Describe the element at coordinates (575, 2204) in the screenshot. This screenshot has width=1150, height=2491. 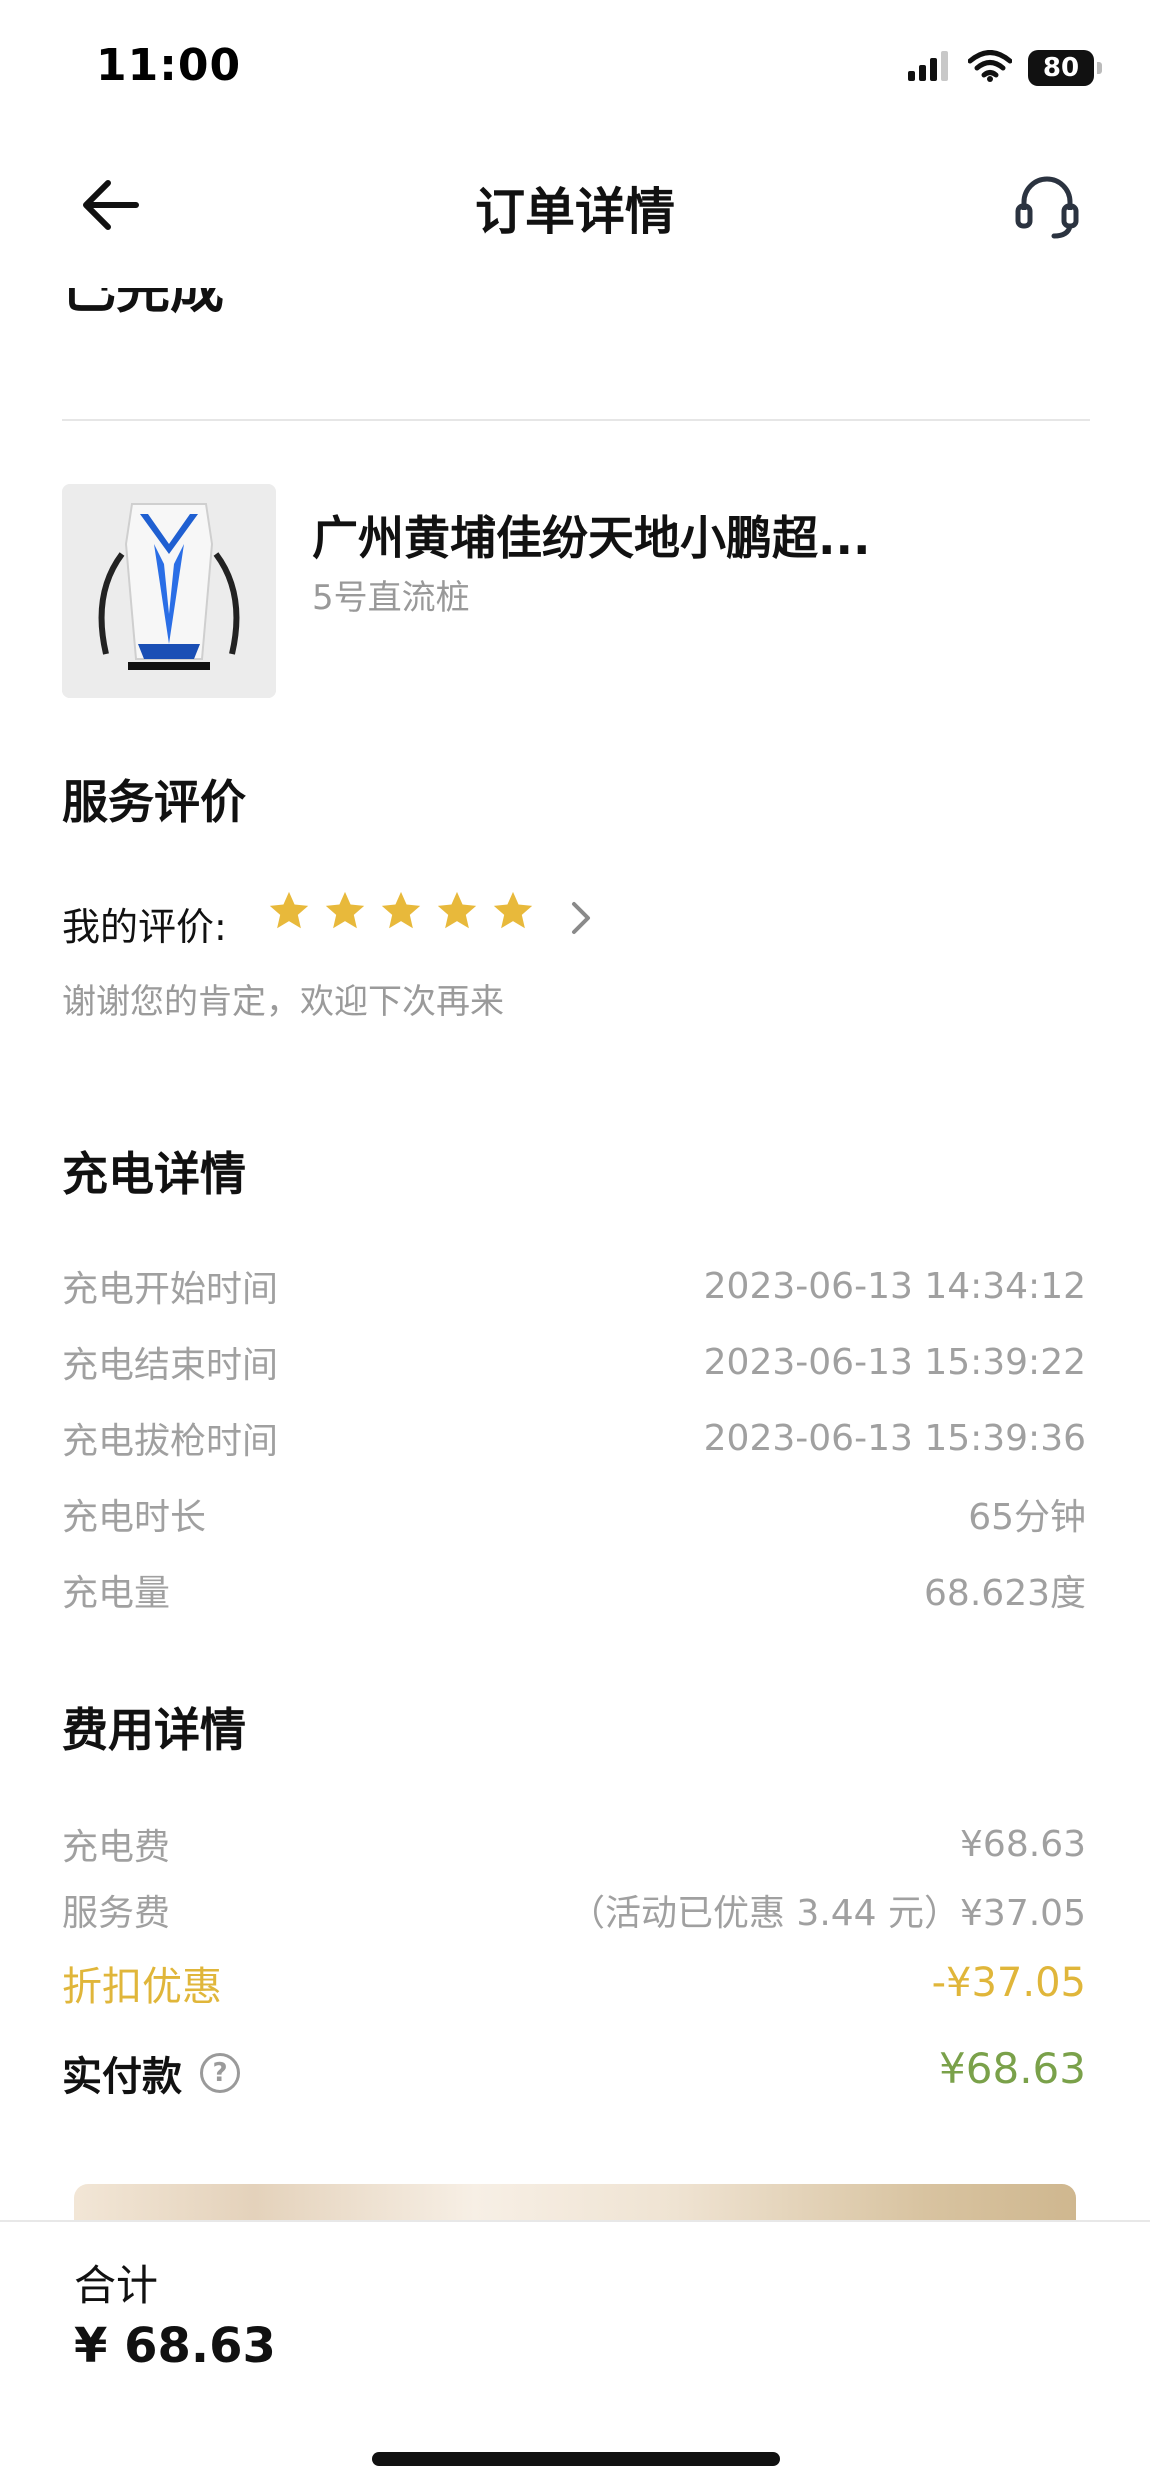
I see `promo-banner` at that location.